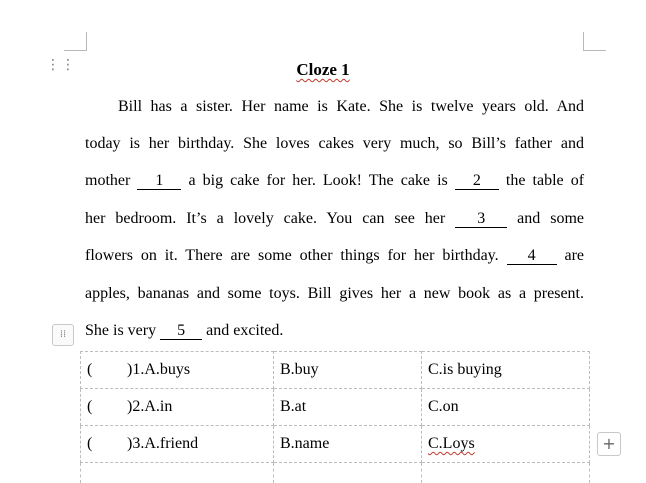 The width and height of the screenshot is (646, 483). I want to click on table-move-handle-icon: ⁞⁞, so click(63, 335).